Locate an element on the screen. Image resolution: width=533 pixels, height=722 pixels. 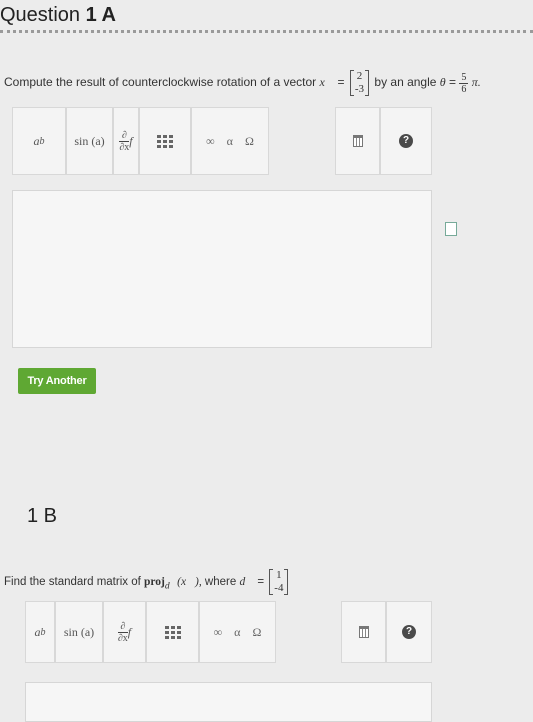
trash-icon-b is located at coordinates (363, 632).